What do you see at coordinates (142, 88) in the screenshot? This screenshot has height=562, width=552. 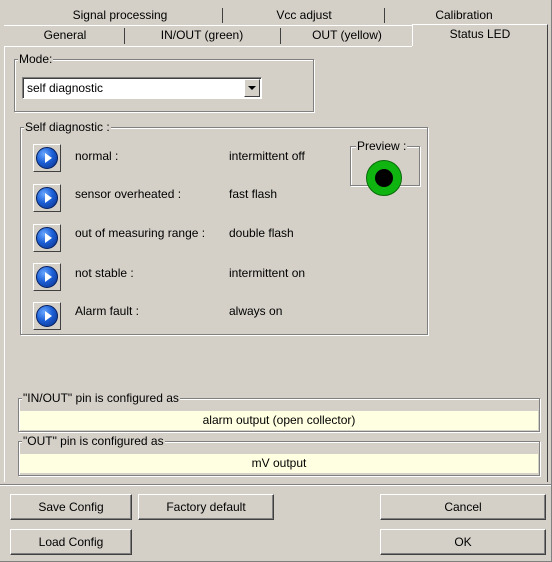 I see `mode-select: self diagnostic` at bounding box center [142, 88].